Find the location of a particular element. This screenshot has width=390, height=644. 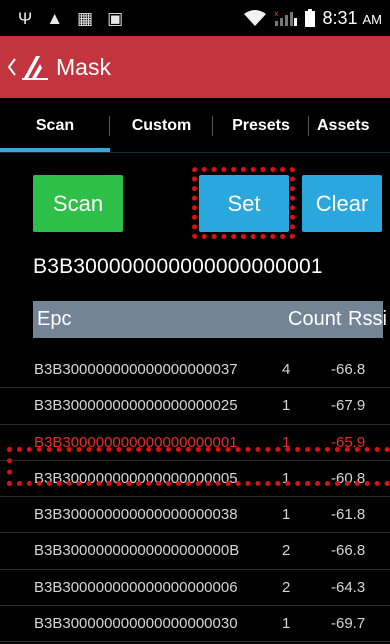

tab-label: Assets is located at coordinates (343, 125).